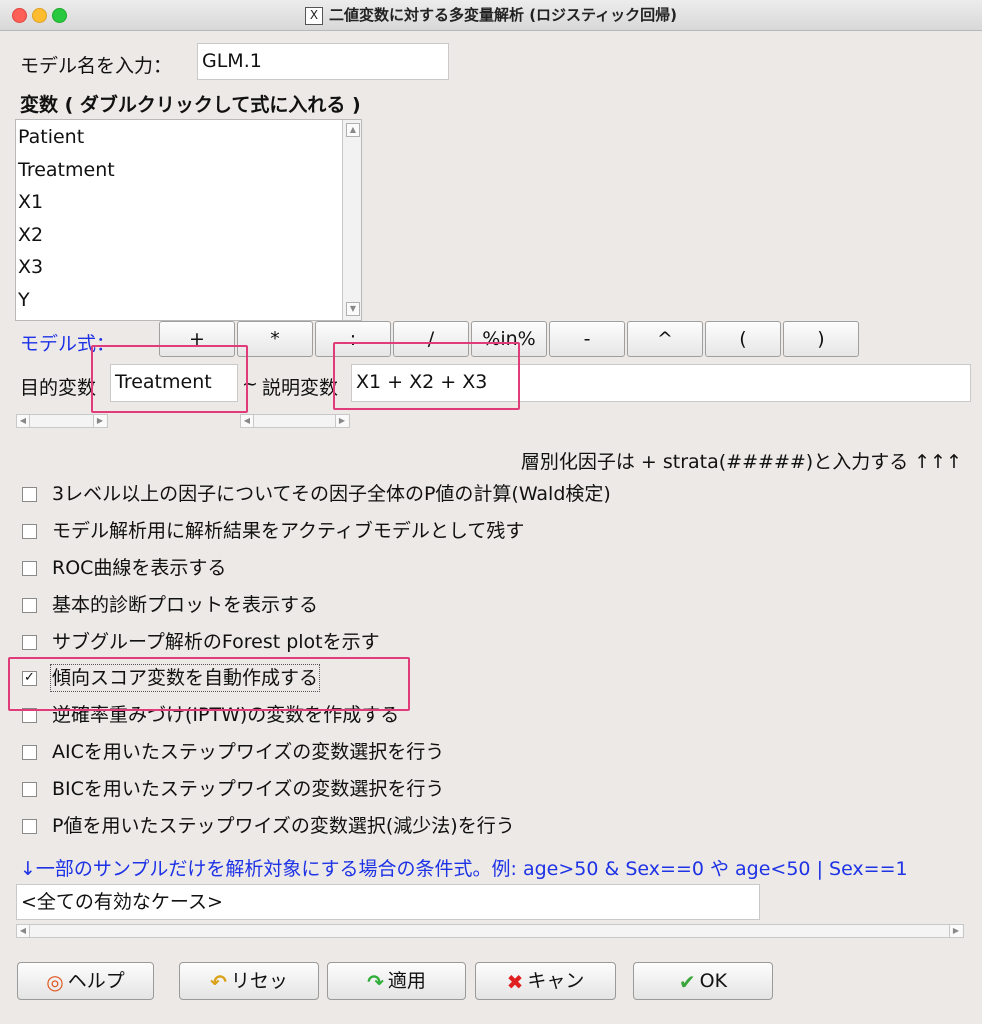  Describe the element at coordinates (556, 981) in the screenshot. I see `cancel-button-label: キャン` at that location.